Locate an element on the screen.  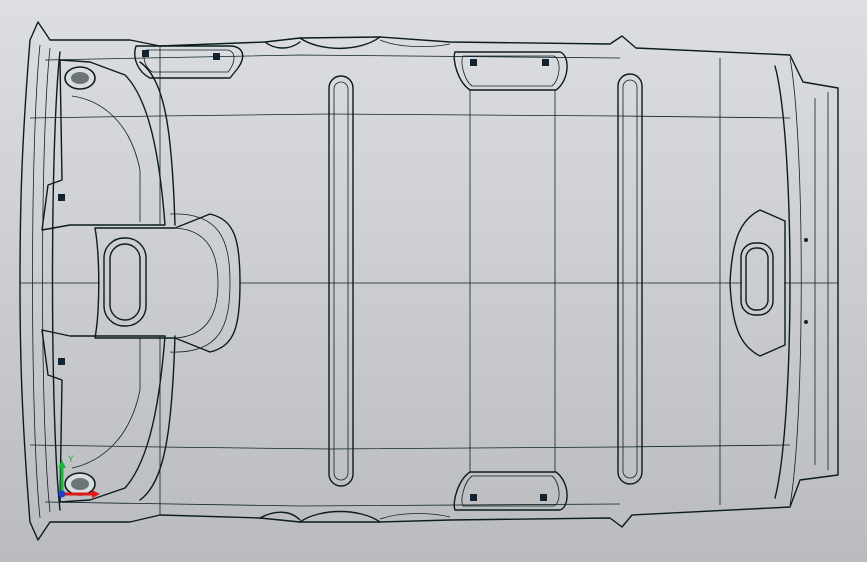
z-axis-dot is located at coordinates (62, 494).